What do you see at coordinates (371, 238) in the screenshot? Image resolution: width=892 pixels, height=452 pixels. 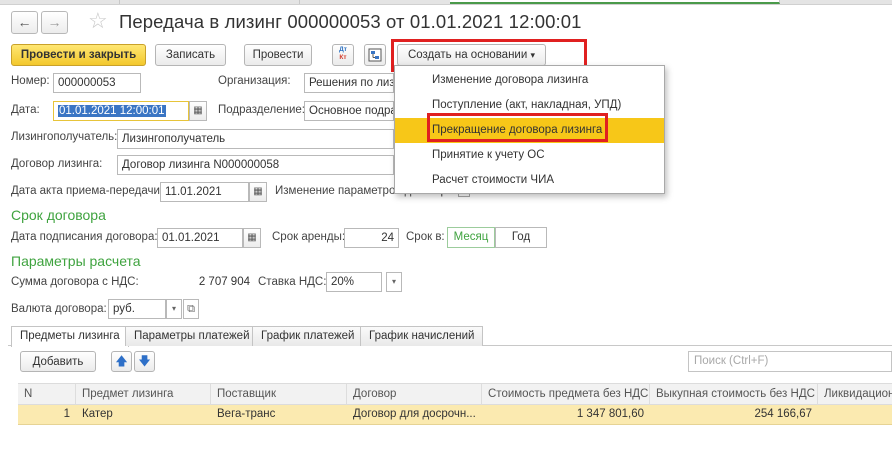 I see `term-field: 24` at bounding box center [371, 238].